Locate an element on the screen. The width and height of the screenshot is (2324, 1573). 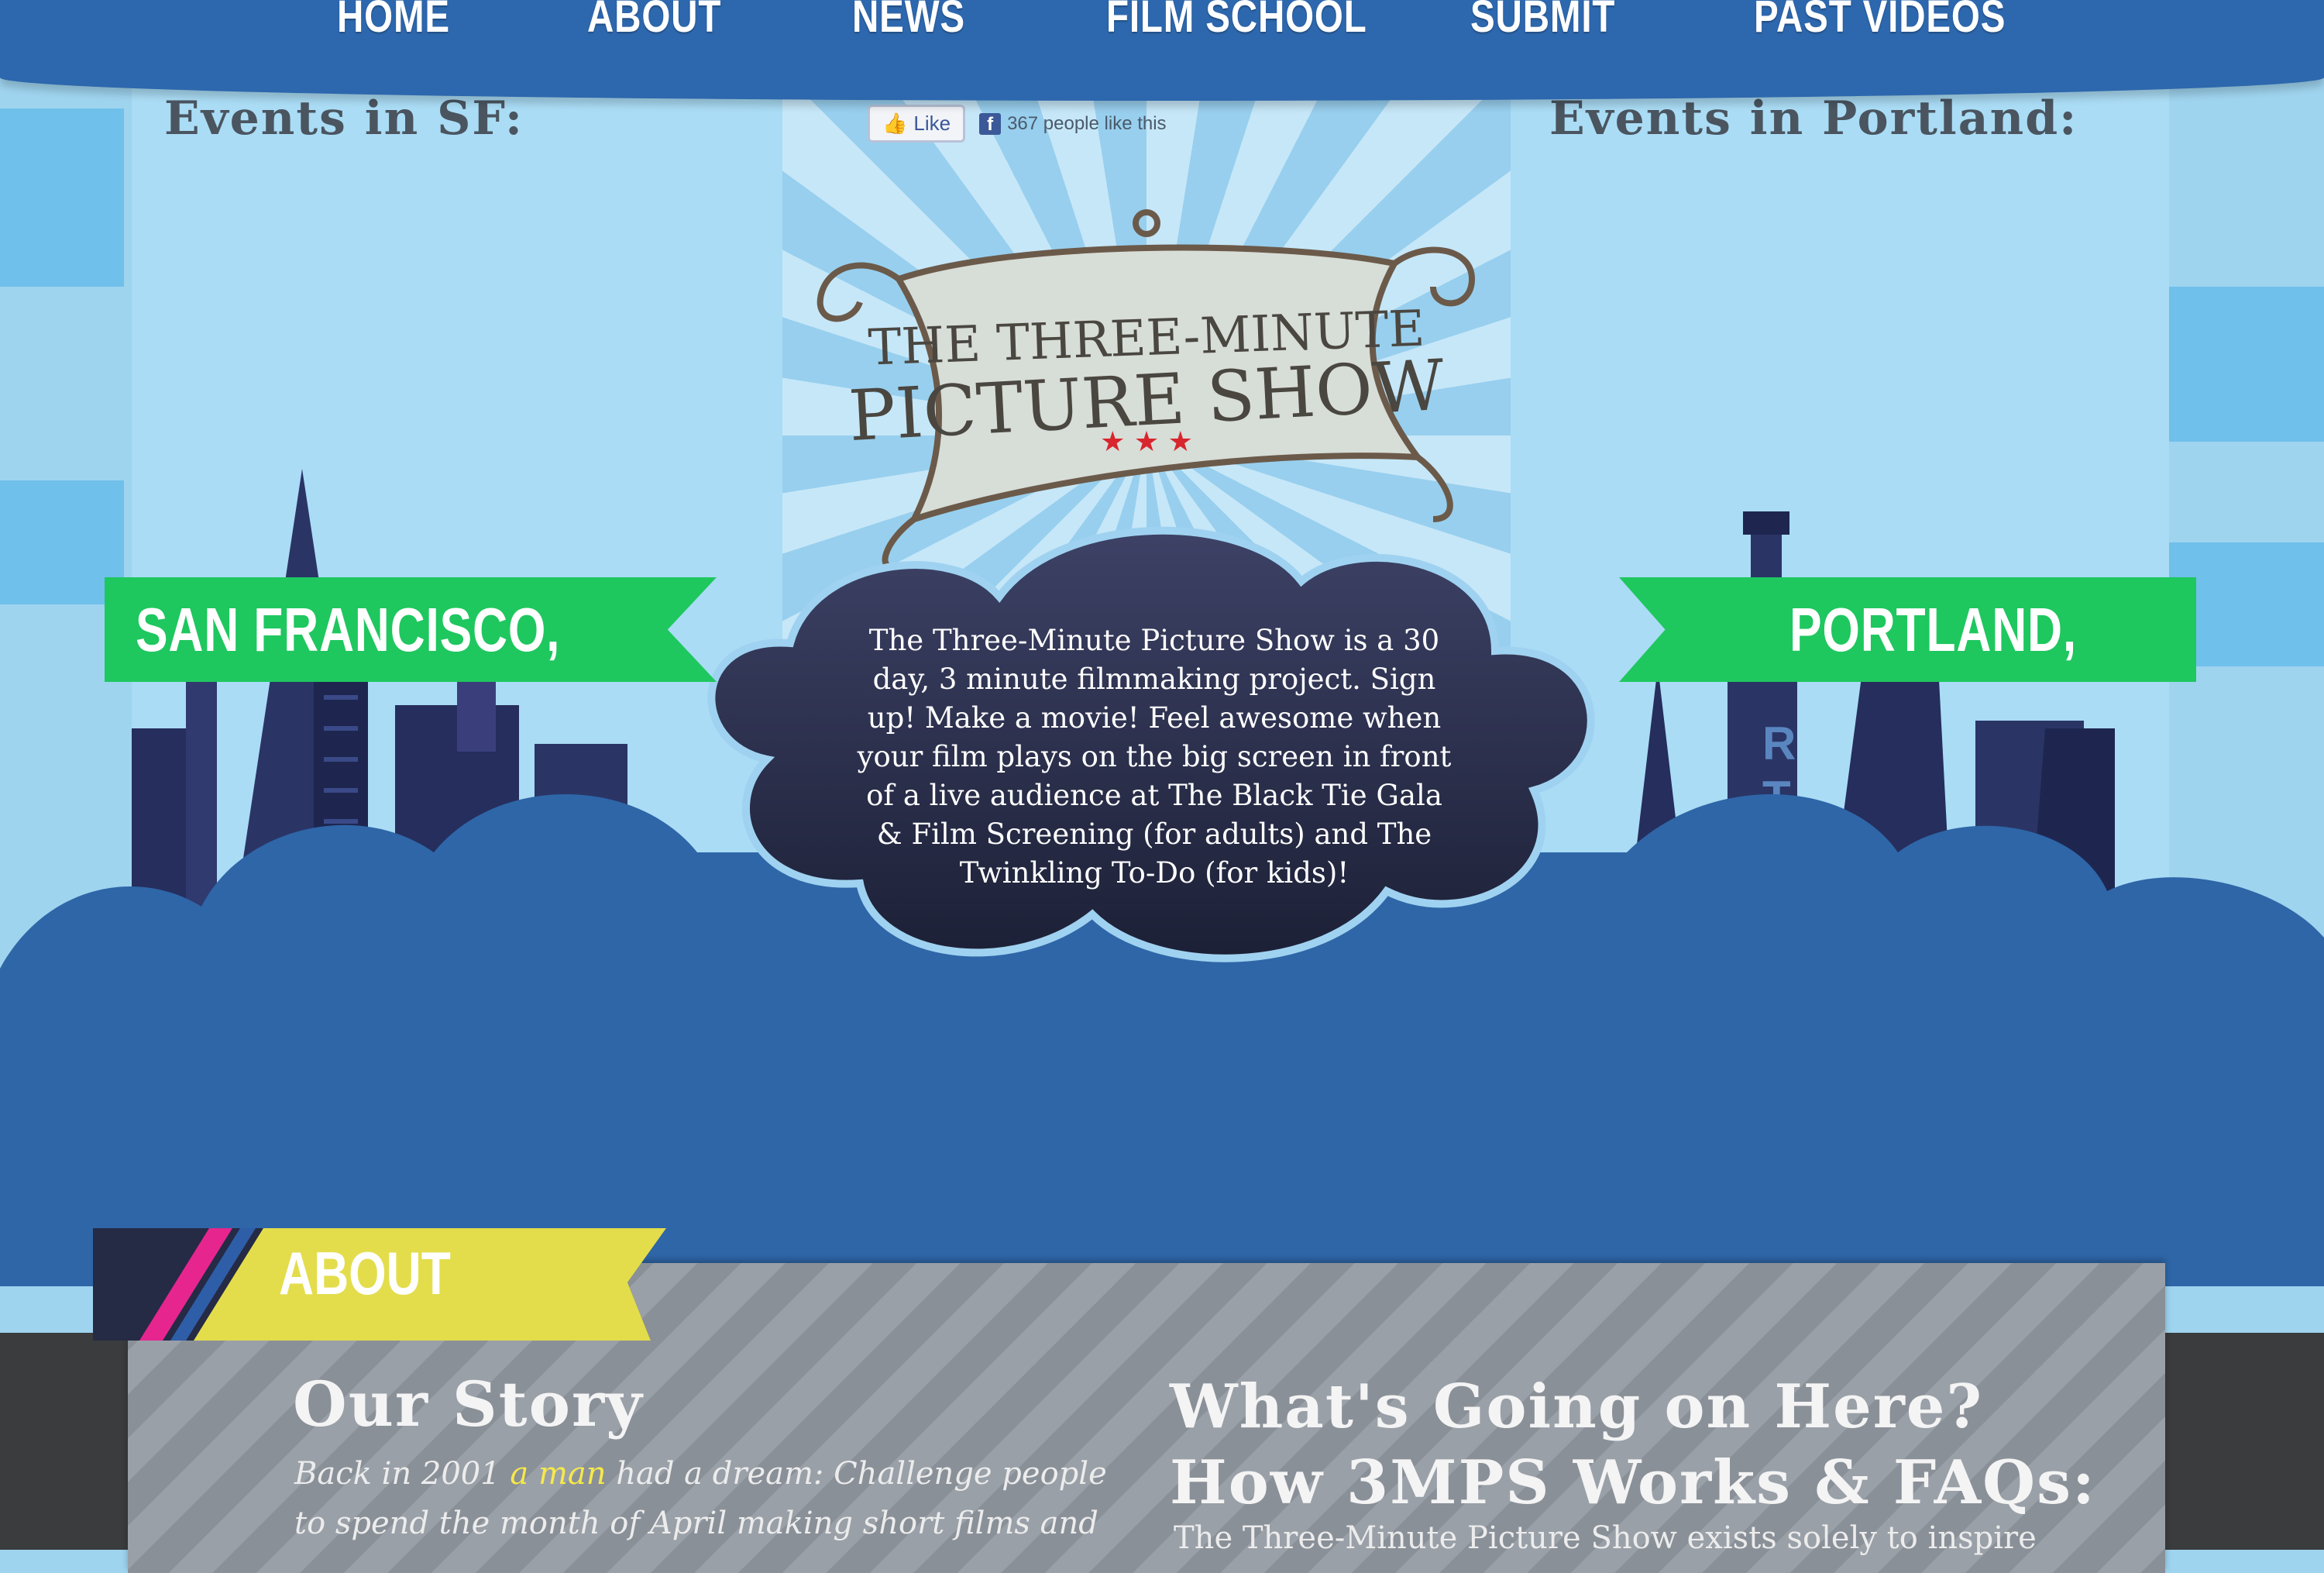
san-francisco-ribbon: SAN FRANCISCO, CA is located at coordinates (411, 630).